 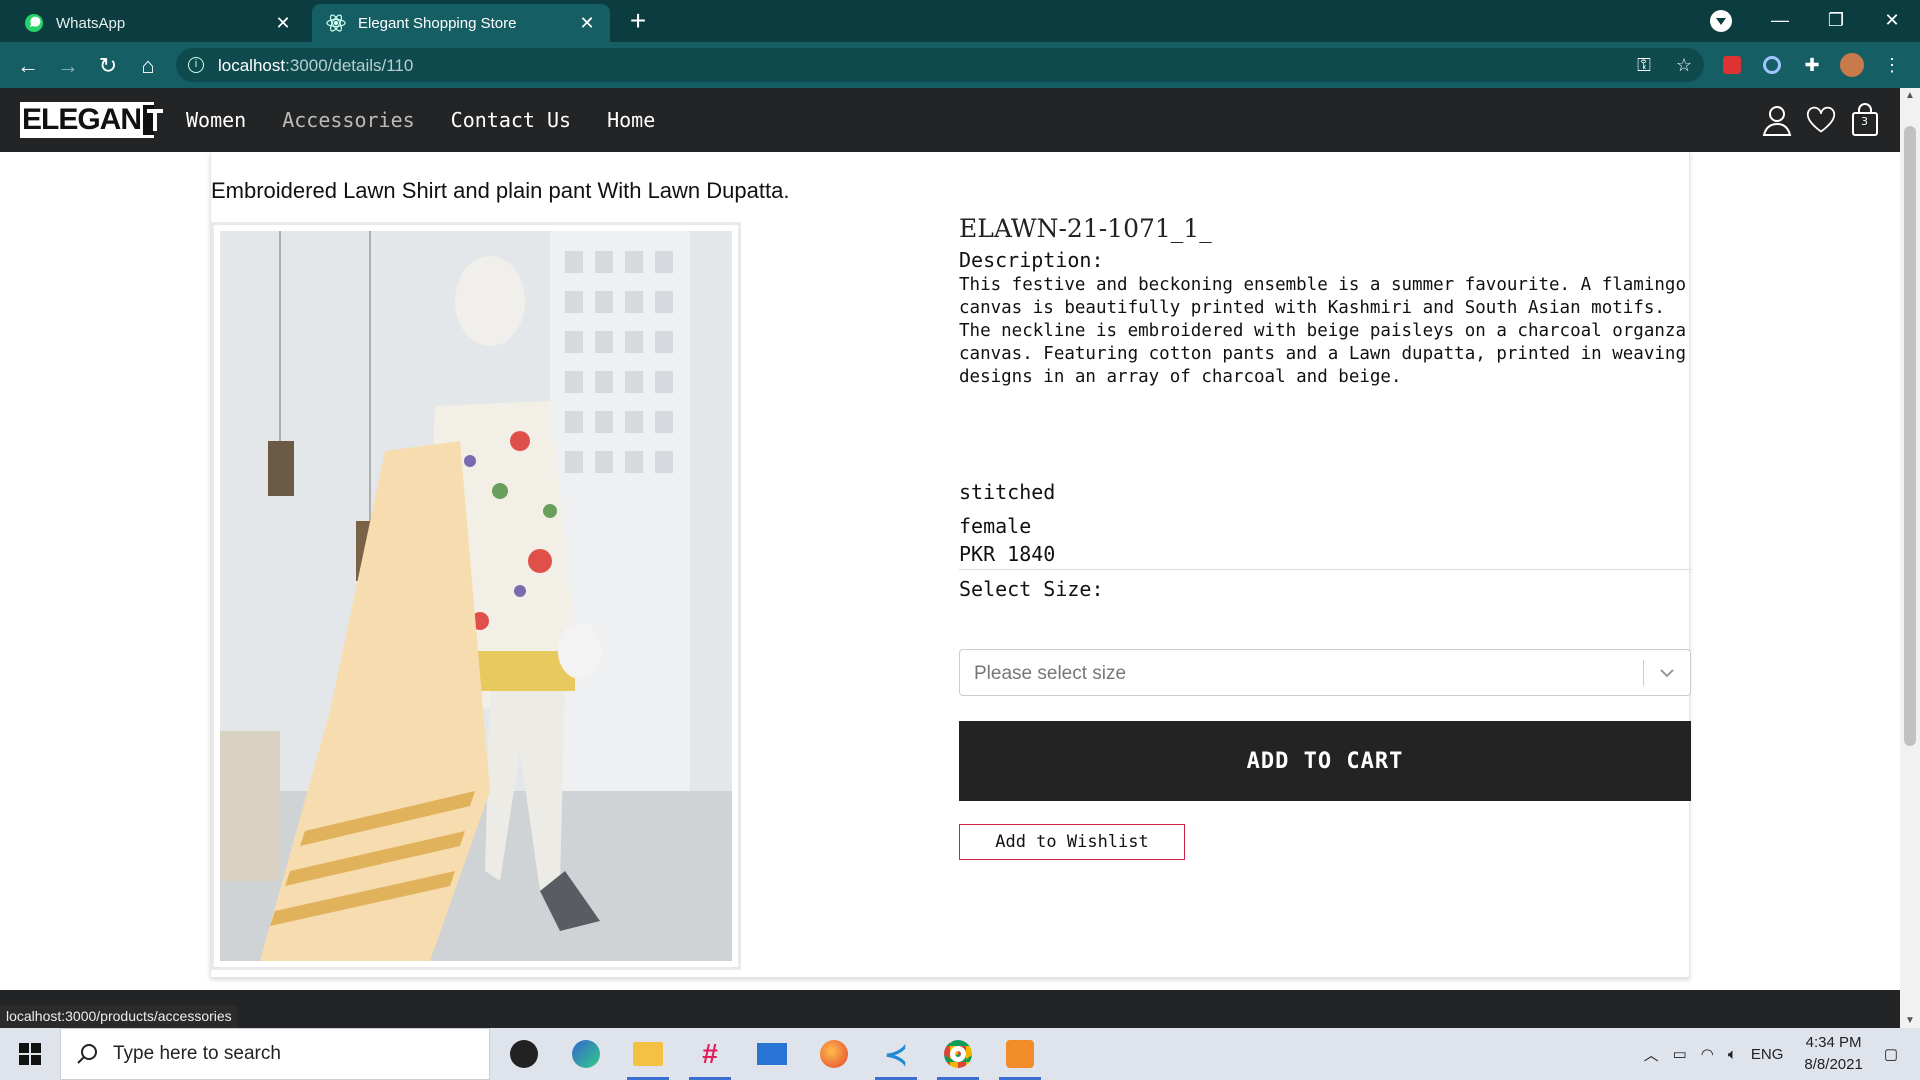 I want to click on profile-avatar, so click(x=1852, y=65).